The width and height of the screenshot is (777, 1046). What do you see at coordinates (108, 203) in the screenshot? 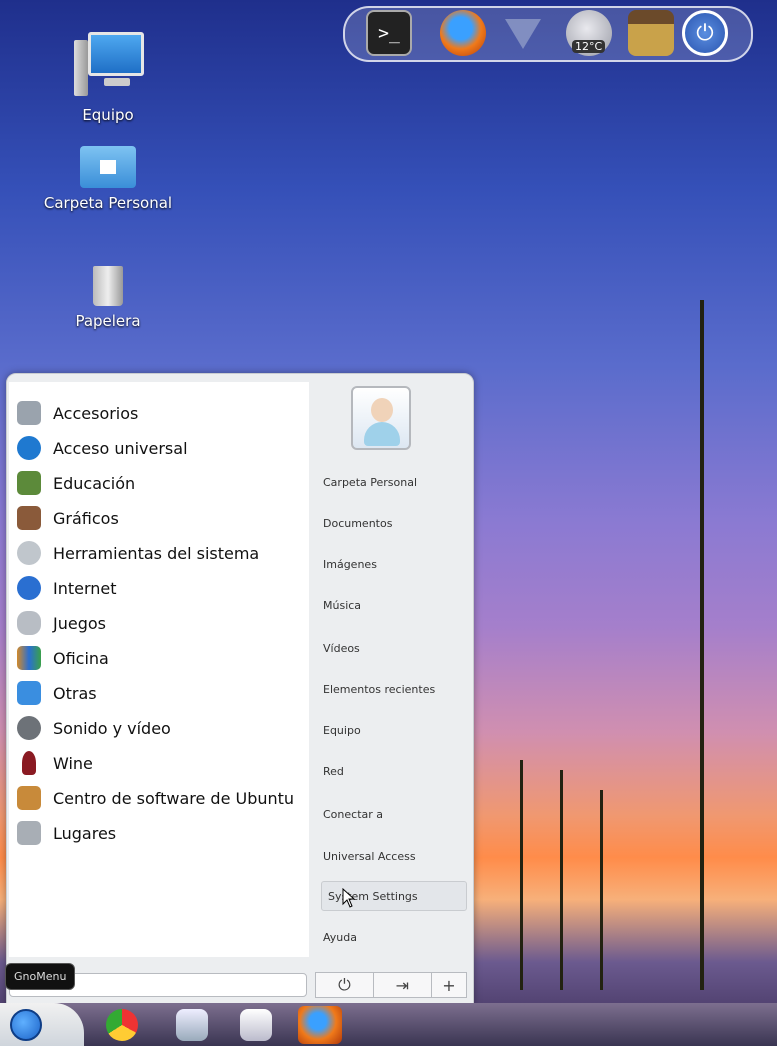
I see `desktop-icon-label: Carpeta Personal` at bounding box center [108, 203].